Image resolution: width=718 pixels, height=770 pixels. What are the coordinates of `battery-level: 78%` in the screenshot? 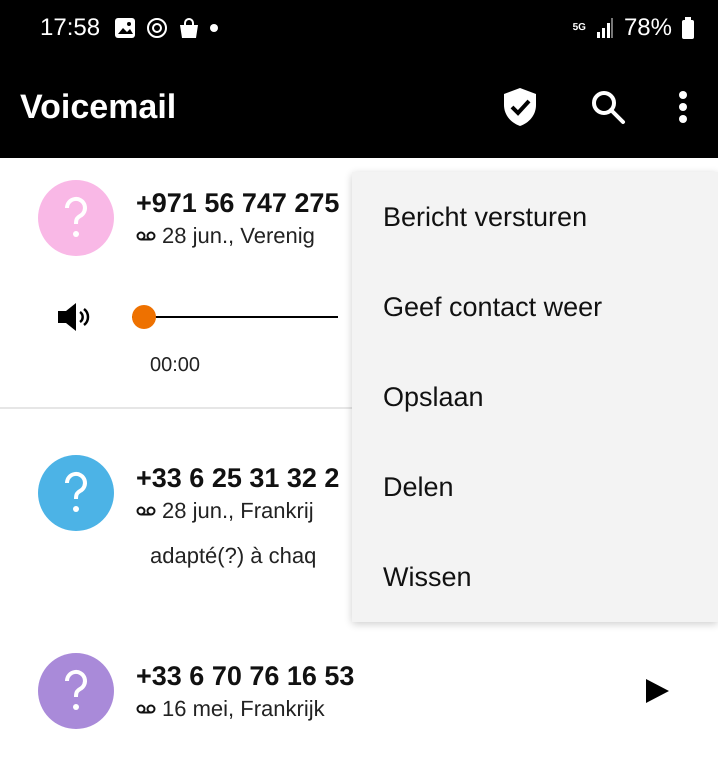 It's located at (648, 28).